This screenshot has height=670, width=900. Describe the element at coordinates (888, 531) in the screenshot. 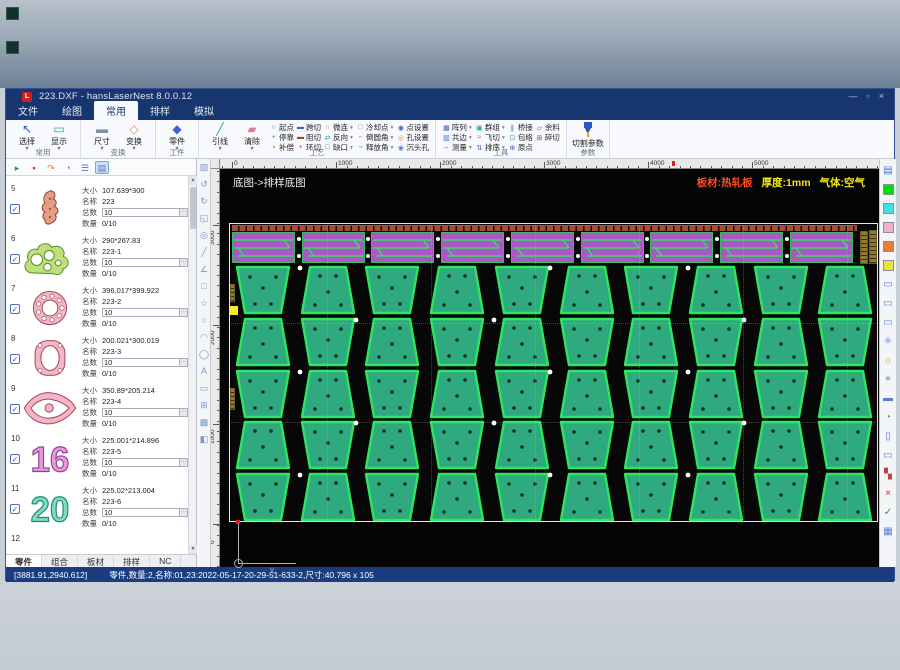

I see `grid-icon: ▦` at that location.